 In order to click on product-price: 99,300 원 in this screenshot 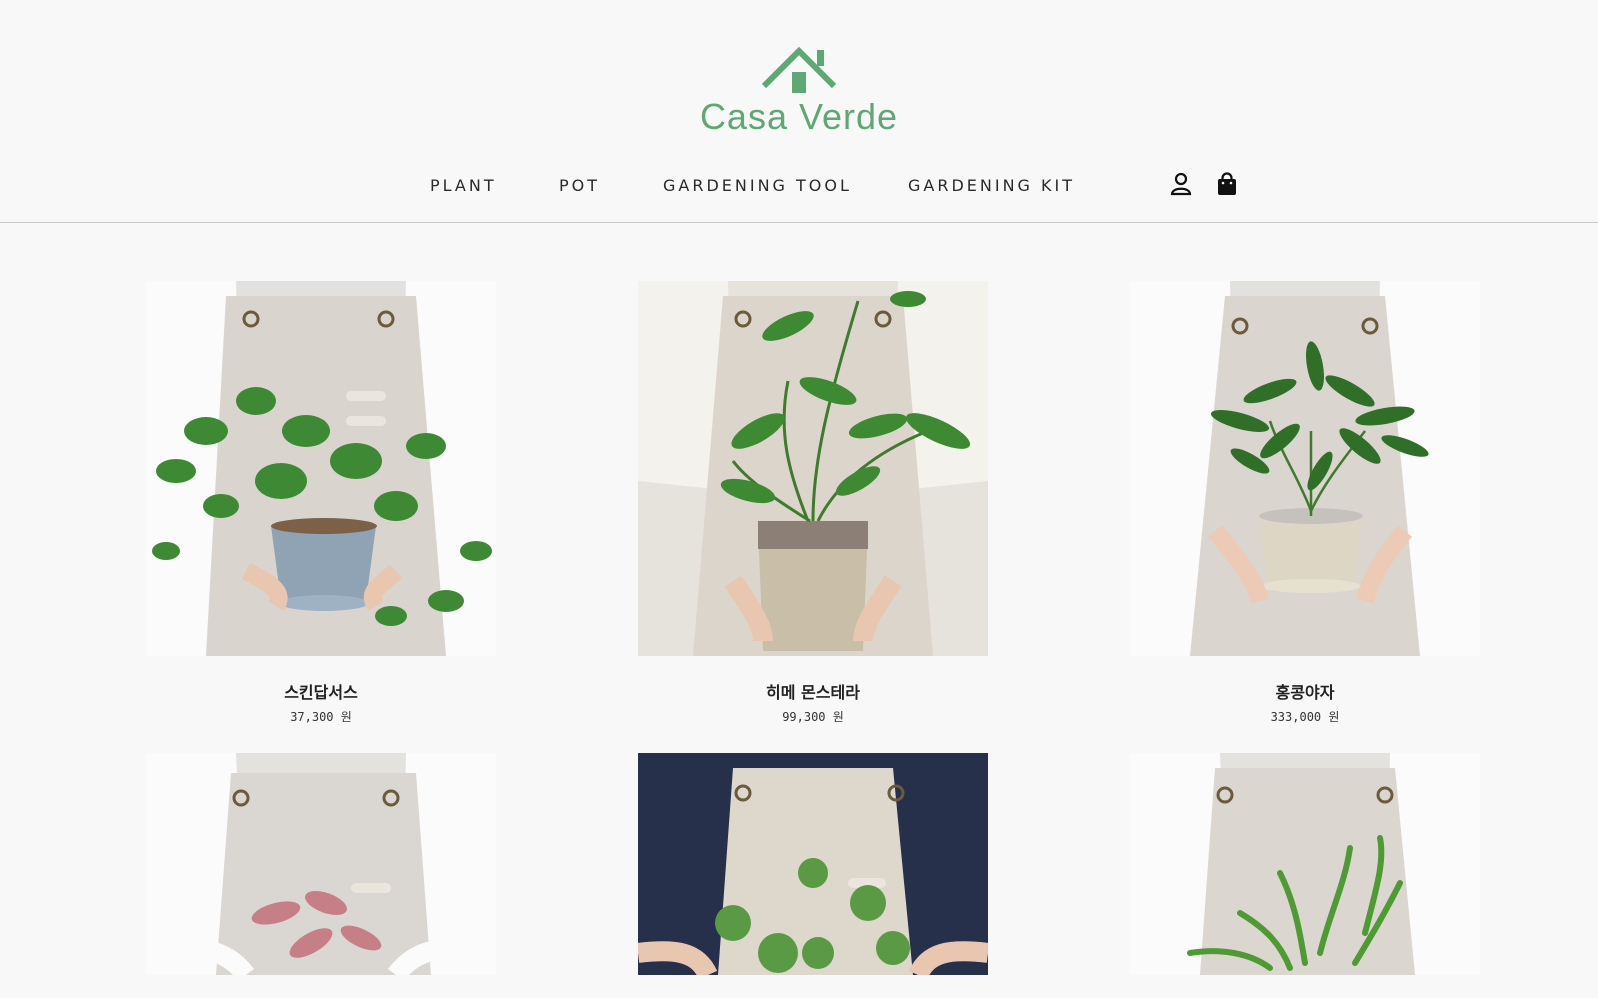, I will do `click(813, 717)`.